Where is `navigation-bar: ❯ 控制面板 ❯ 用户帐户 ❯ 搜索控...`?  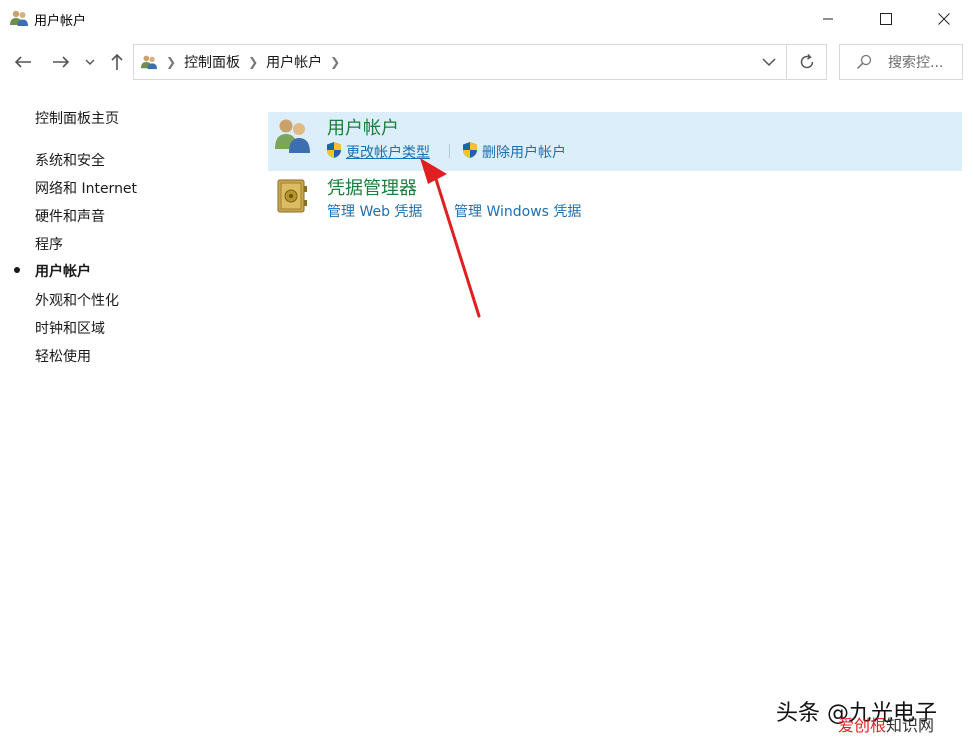 navigation-bar: ❯ 控制面板 ❯ 用户帐户 ❯ 搜索控... is located at coordinates (486, 63).